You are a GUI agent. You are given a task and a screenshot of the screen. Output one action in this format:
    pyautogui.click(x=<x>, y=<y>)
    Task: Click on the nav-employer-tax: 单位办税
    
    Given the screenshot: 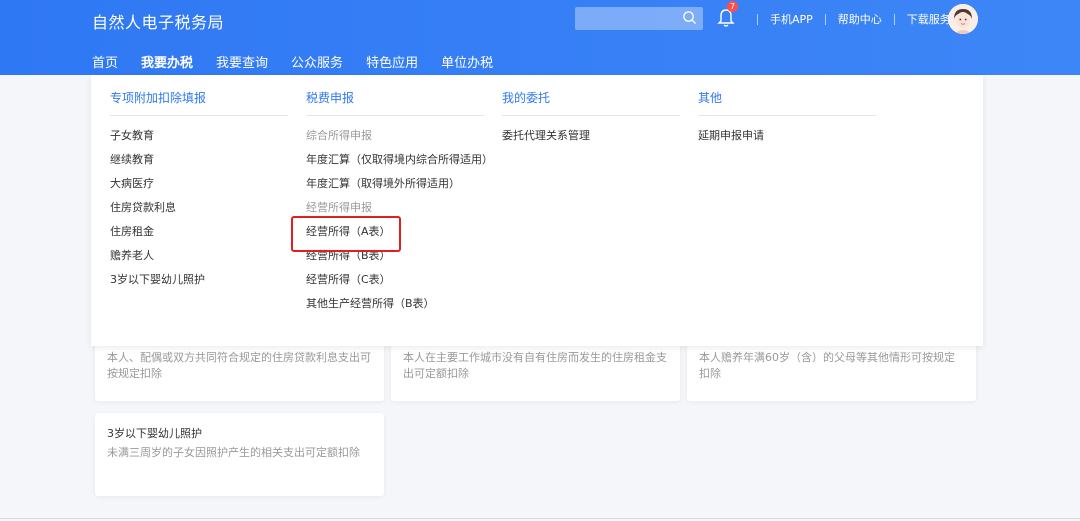 What is the action you would take?
    pyautogui.click(x=467, y=64)
    